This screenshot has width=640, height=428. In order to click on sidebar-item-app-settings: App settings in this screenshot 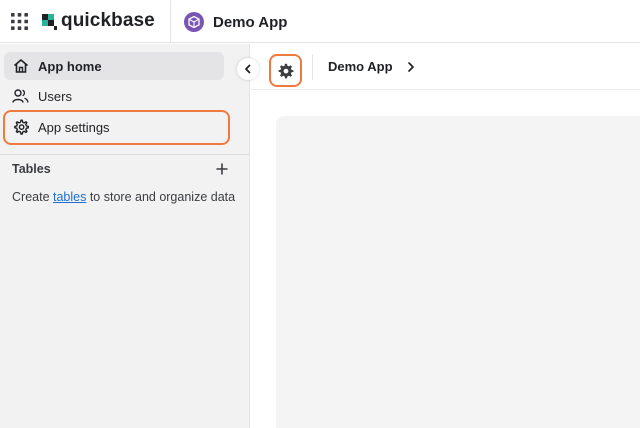, I will do `click(114, 127)`.